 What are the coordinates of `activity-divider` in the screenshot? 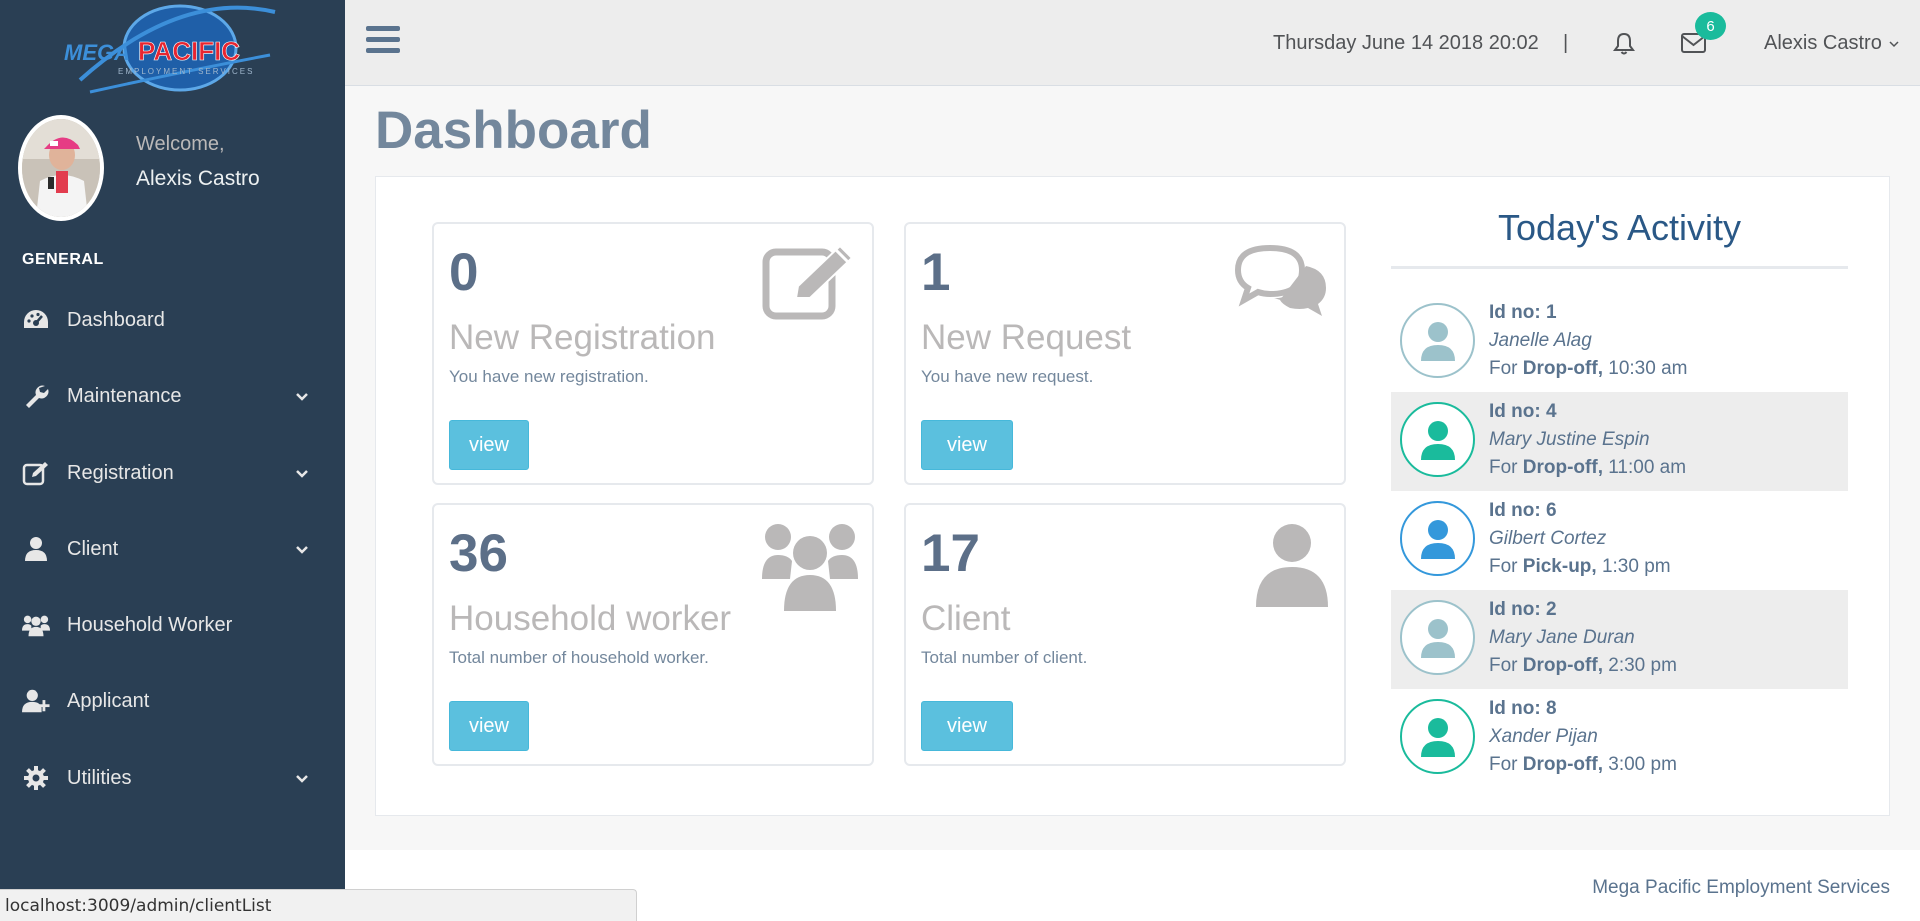 It's located at (1619, 267).